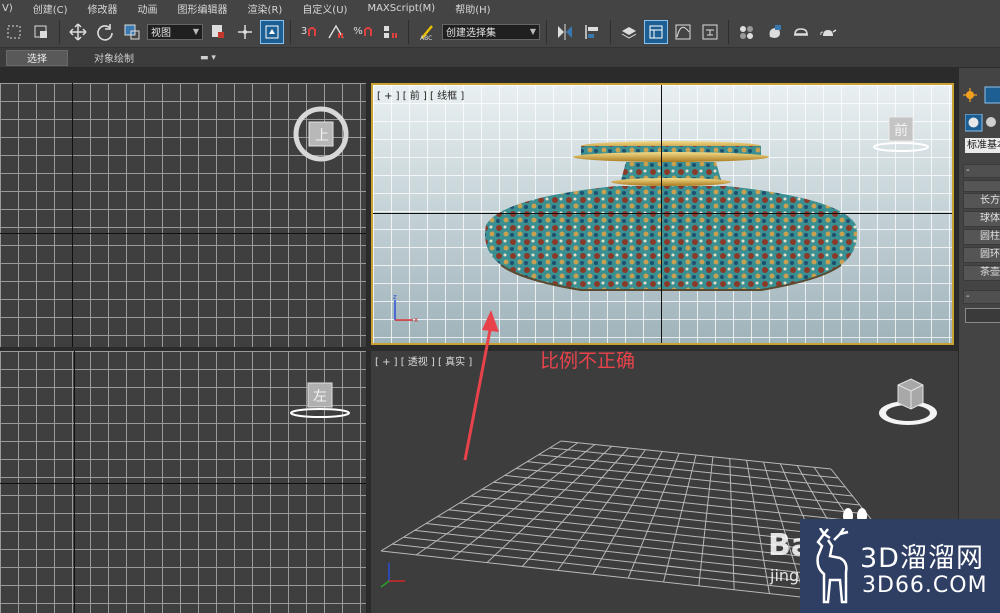  I want to click on render-setup-icon, so click(774, 32).